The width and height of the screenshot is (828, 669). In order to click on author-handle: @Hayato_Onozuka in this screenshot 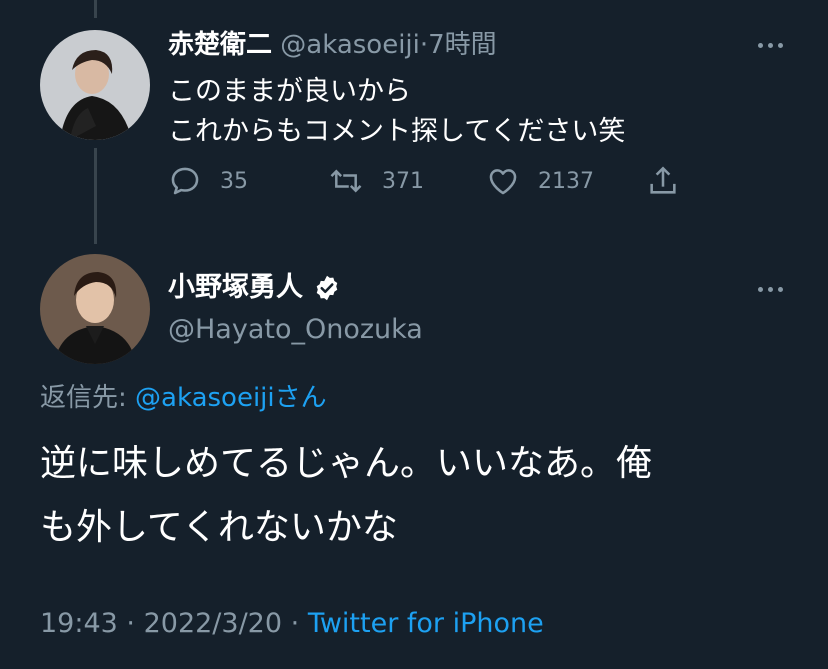, I will do `click(295, 330)`.